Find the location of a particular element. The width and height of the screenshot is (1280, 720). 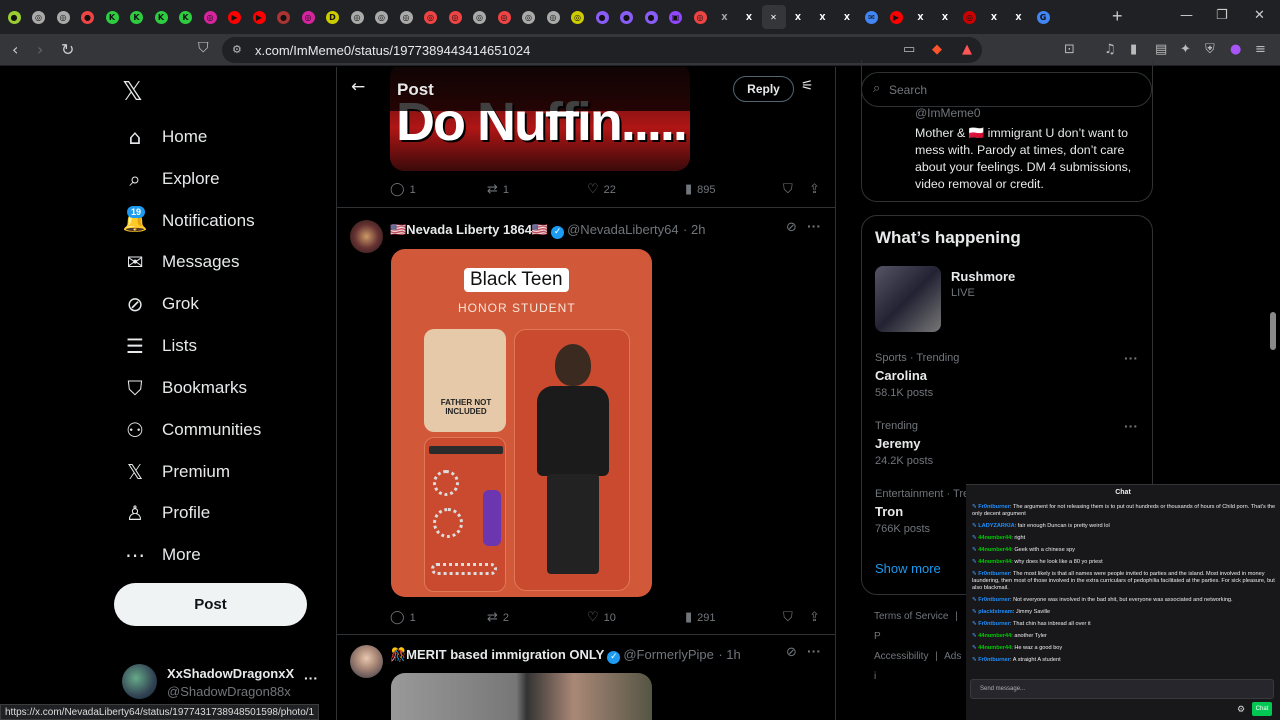

minimize-icon: — is located at coordinates (1186, 15).